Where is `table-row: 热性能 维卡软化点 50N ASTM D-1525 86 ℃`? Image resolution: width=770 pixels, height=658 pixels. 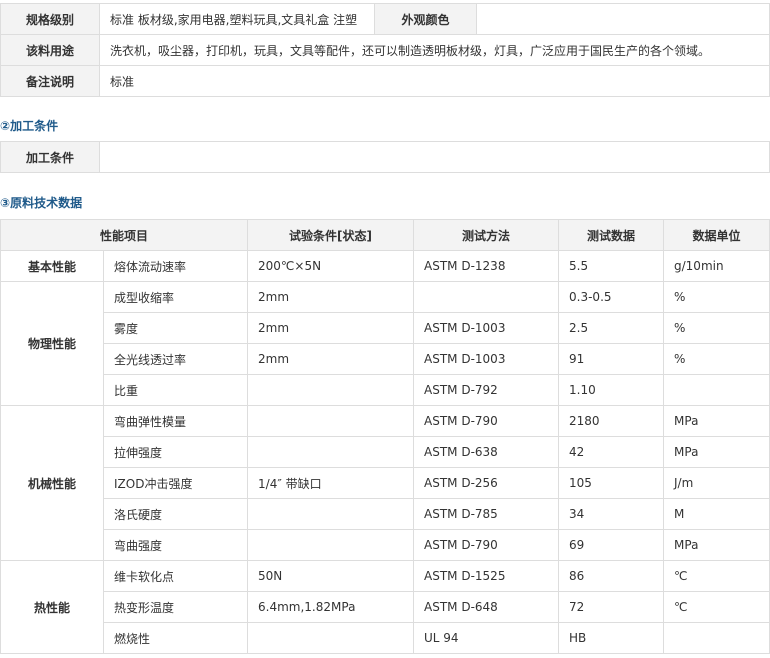 table-row: 热性能 维卡软化点 50N ASTM D-1525 86 ℃ is located at coordinates (385, 607).